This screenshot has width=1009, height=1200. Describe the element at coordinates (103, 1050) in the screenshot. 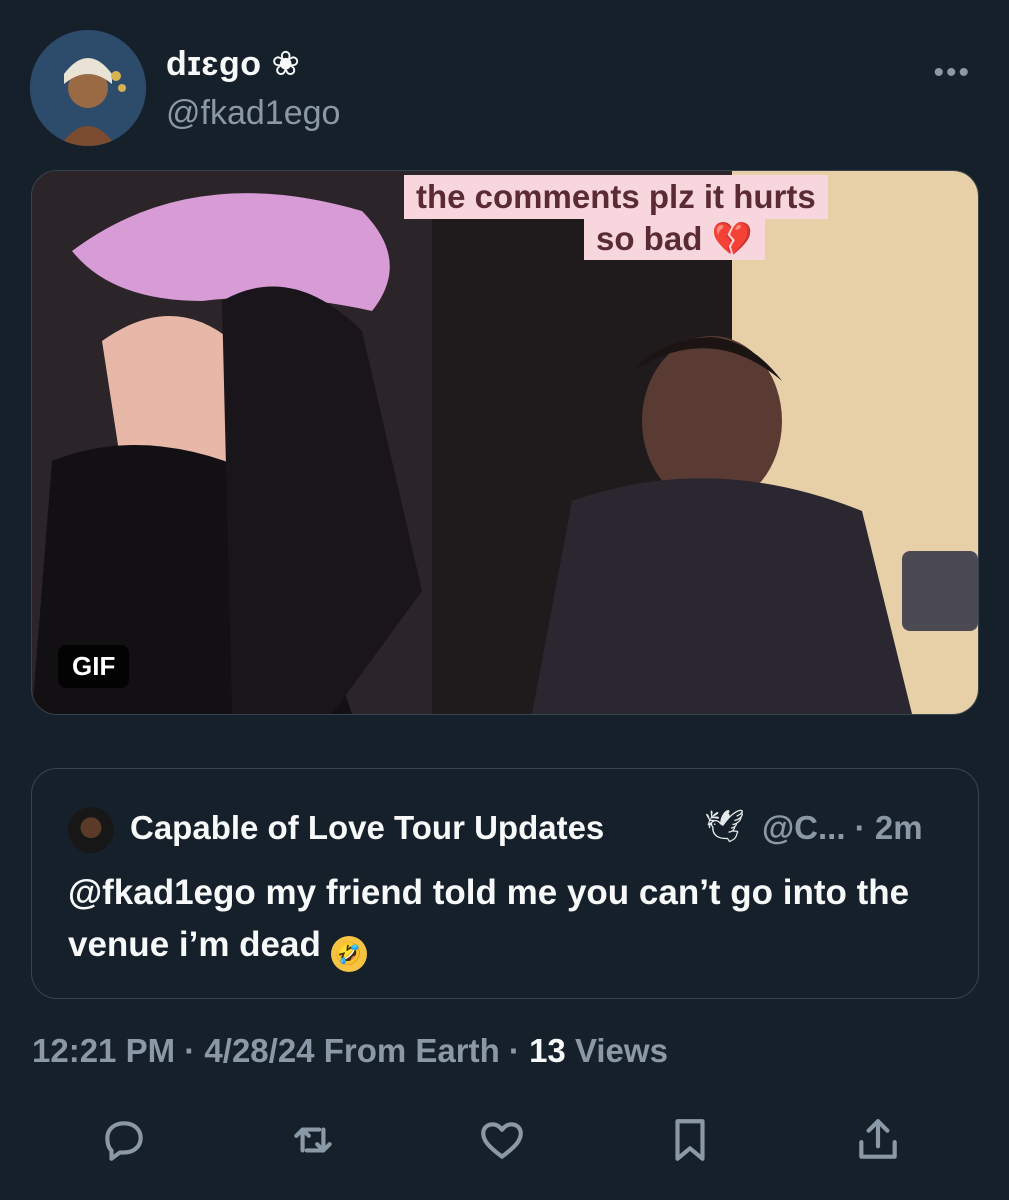

I see `tweet-time: 12:21 PM` at that location.